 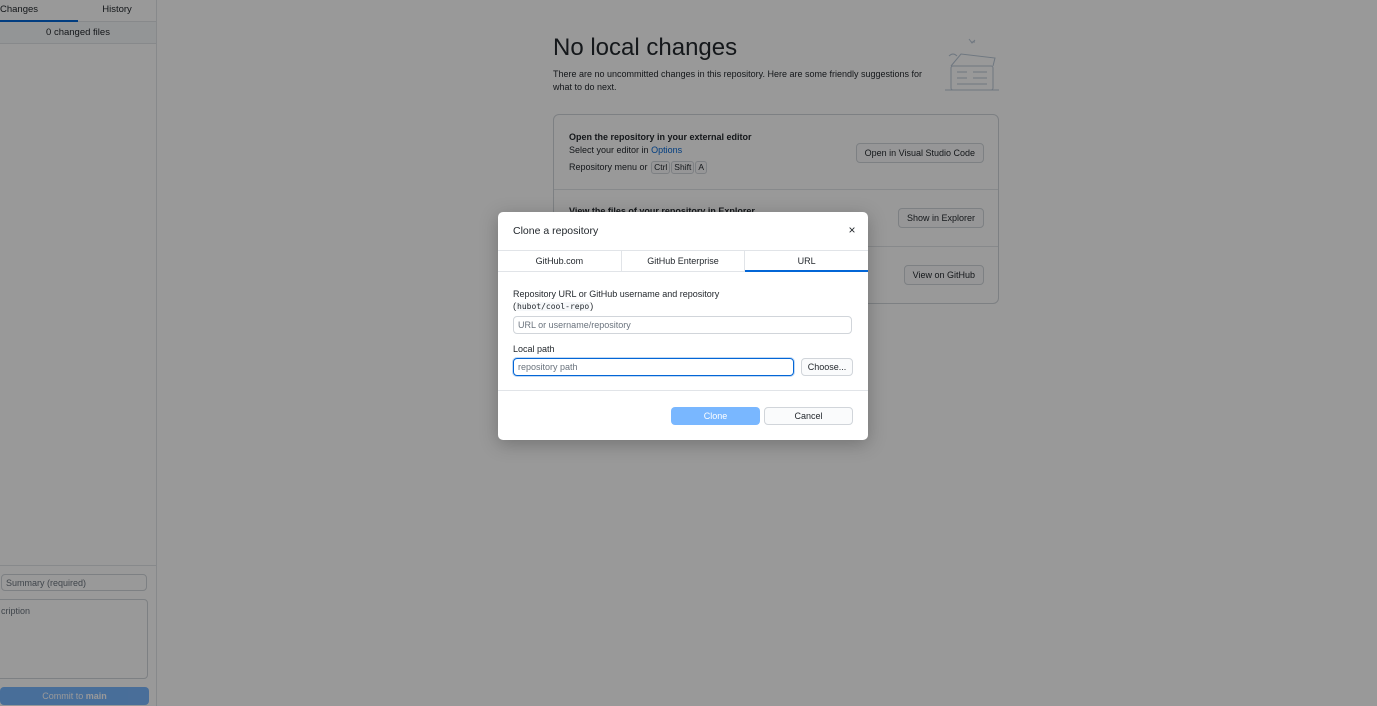 I want to click on repository-url-input: URL or username/repository, so click(x=682, y=325).